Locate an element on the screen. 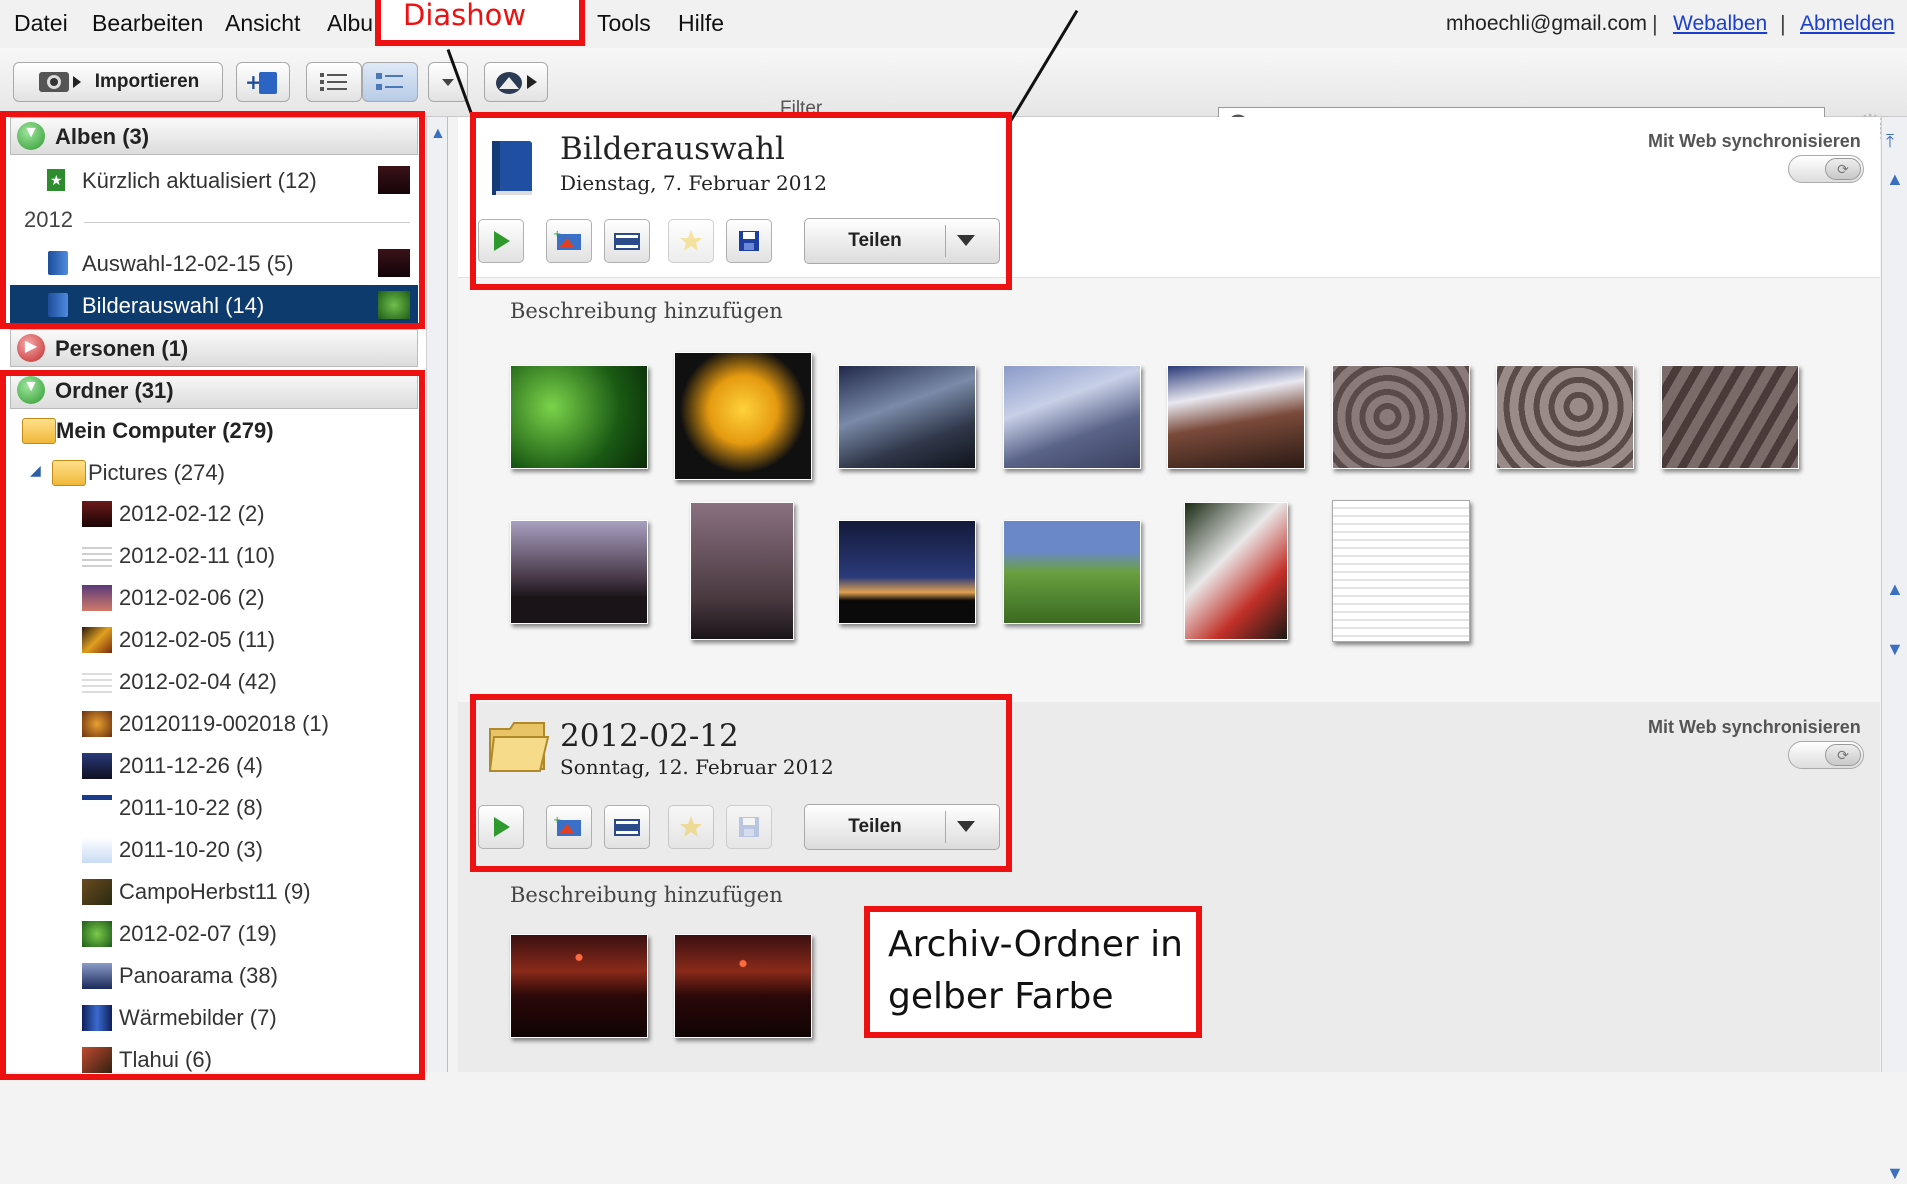 This screenshot has width=1907, height=1184. archive-callout-line1: Archiv-Ordner in is located at coordinates (1035, 944).